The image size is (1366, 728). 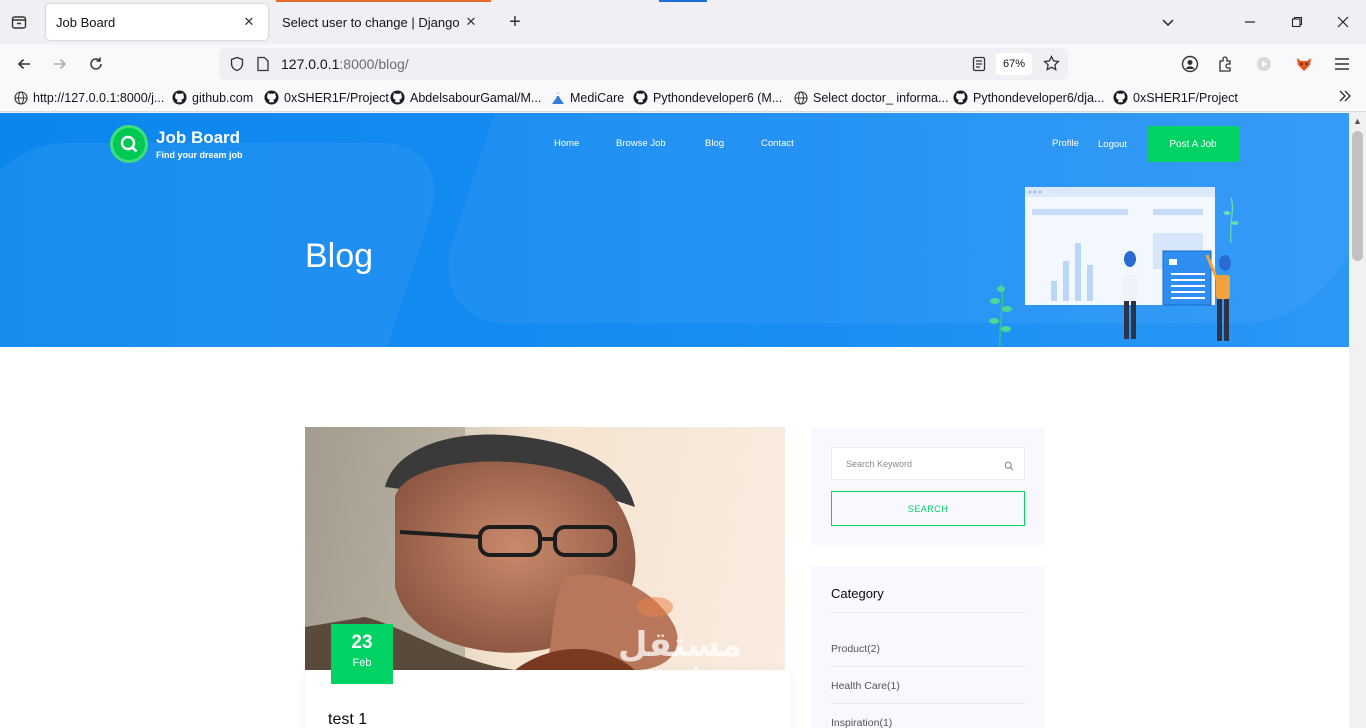 I want to click on blog-post-title: test 1, so click(x=347, y=719).